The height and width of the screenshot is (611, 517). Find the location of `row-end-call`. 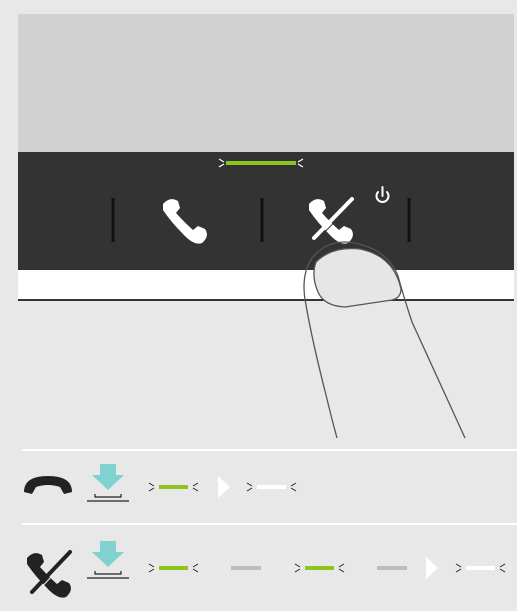

row-end-call is located at coordinates (160, 483).